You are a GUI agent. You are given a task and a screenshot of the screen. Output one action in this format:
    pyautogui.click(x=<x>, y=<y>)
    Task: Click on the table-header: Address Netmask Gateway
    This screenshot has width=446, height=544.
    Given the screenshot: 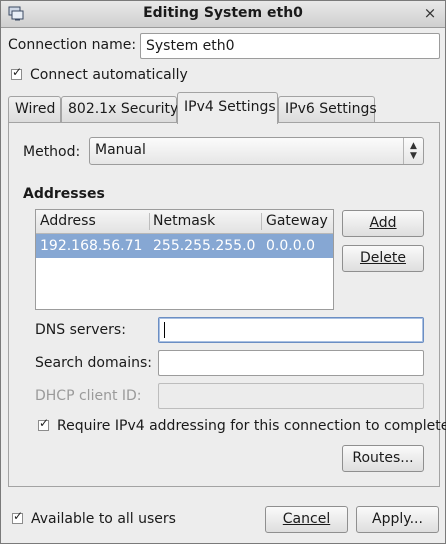 What is the action you would take?
    pyautogui.click(x=184, y=222)
    